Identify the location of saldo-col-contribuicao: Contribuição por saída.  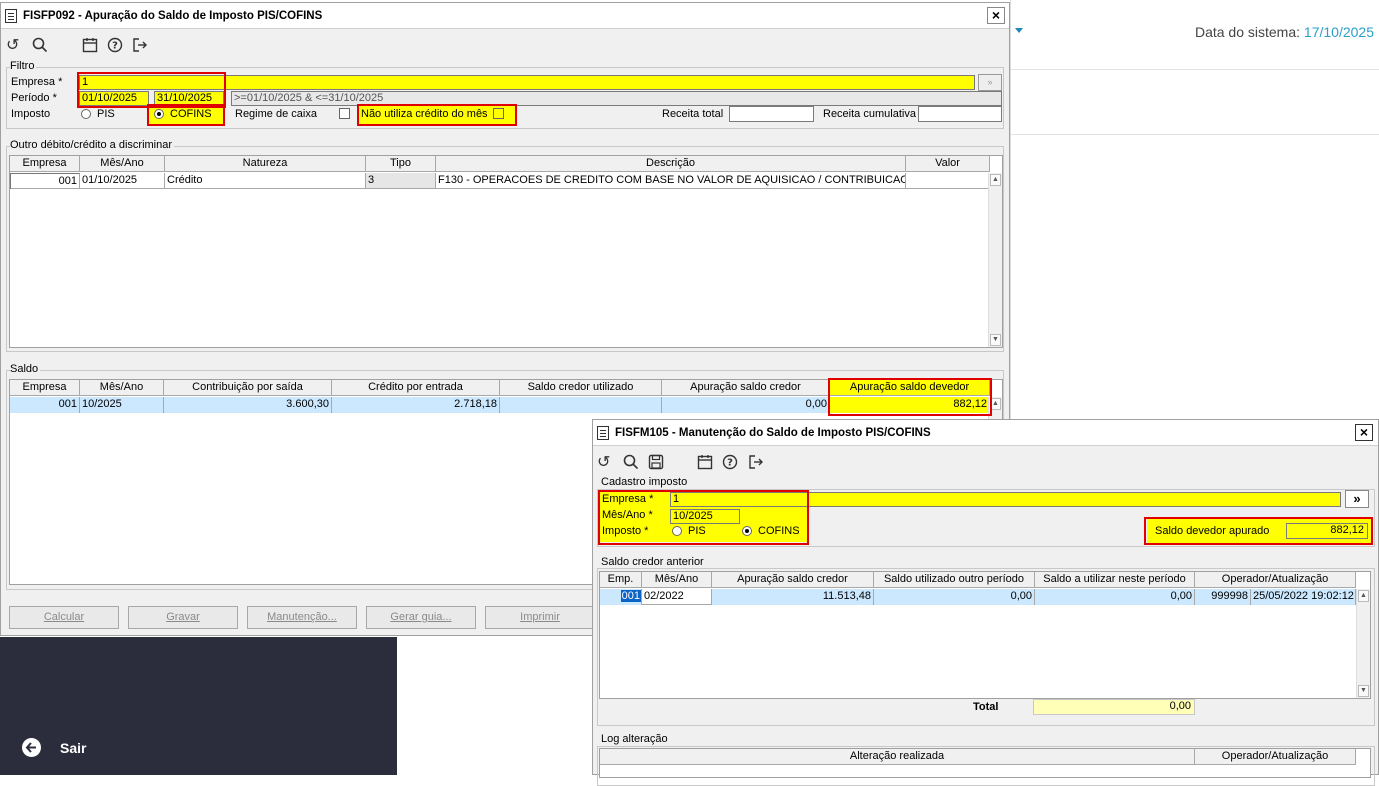
(248, 388).